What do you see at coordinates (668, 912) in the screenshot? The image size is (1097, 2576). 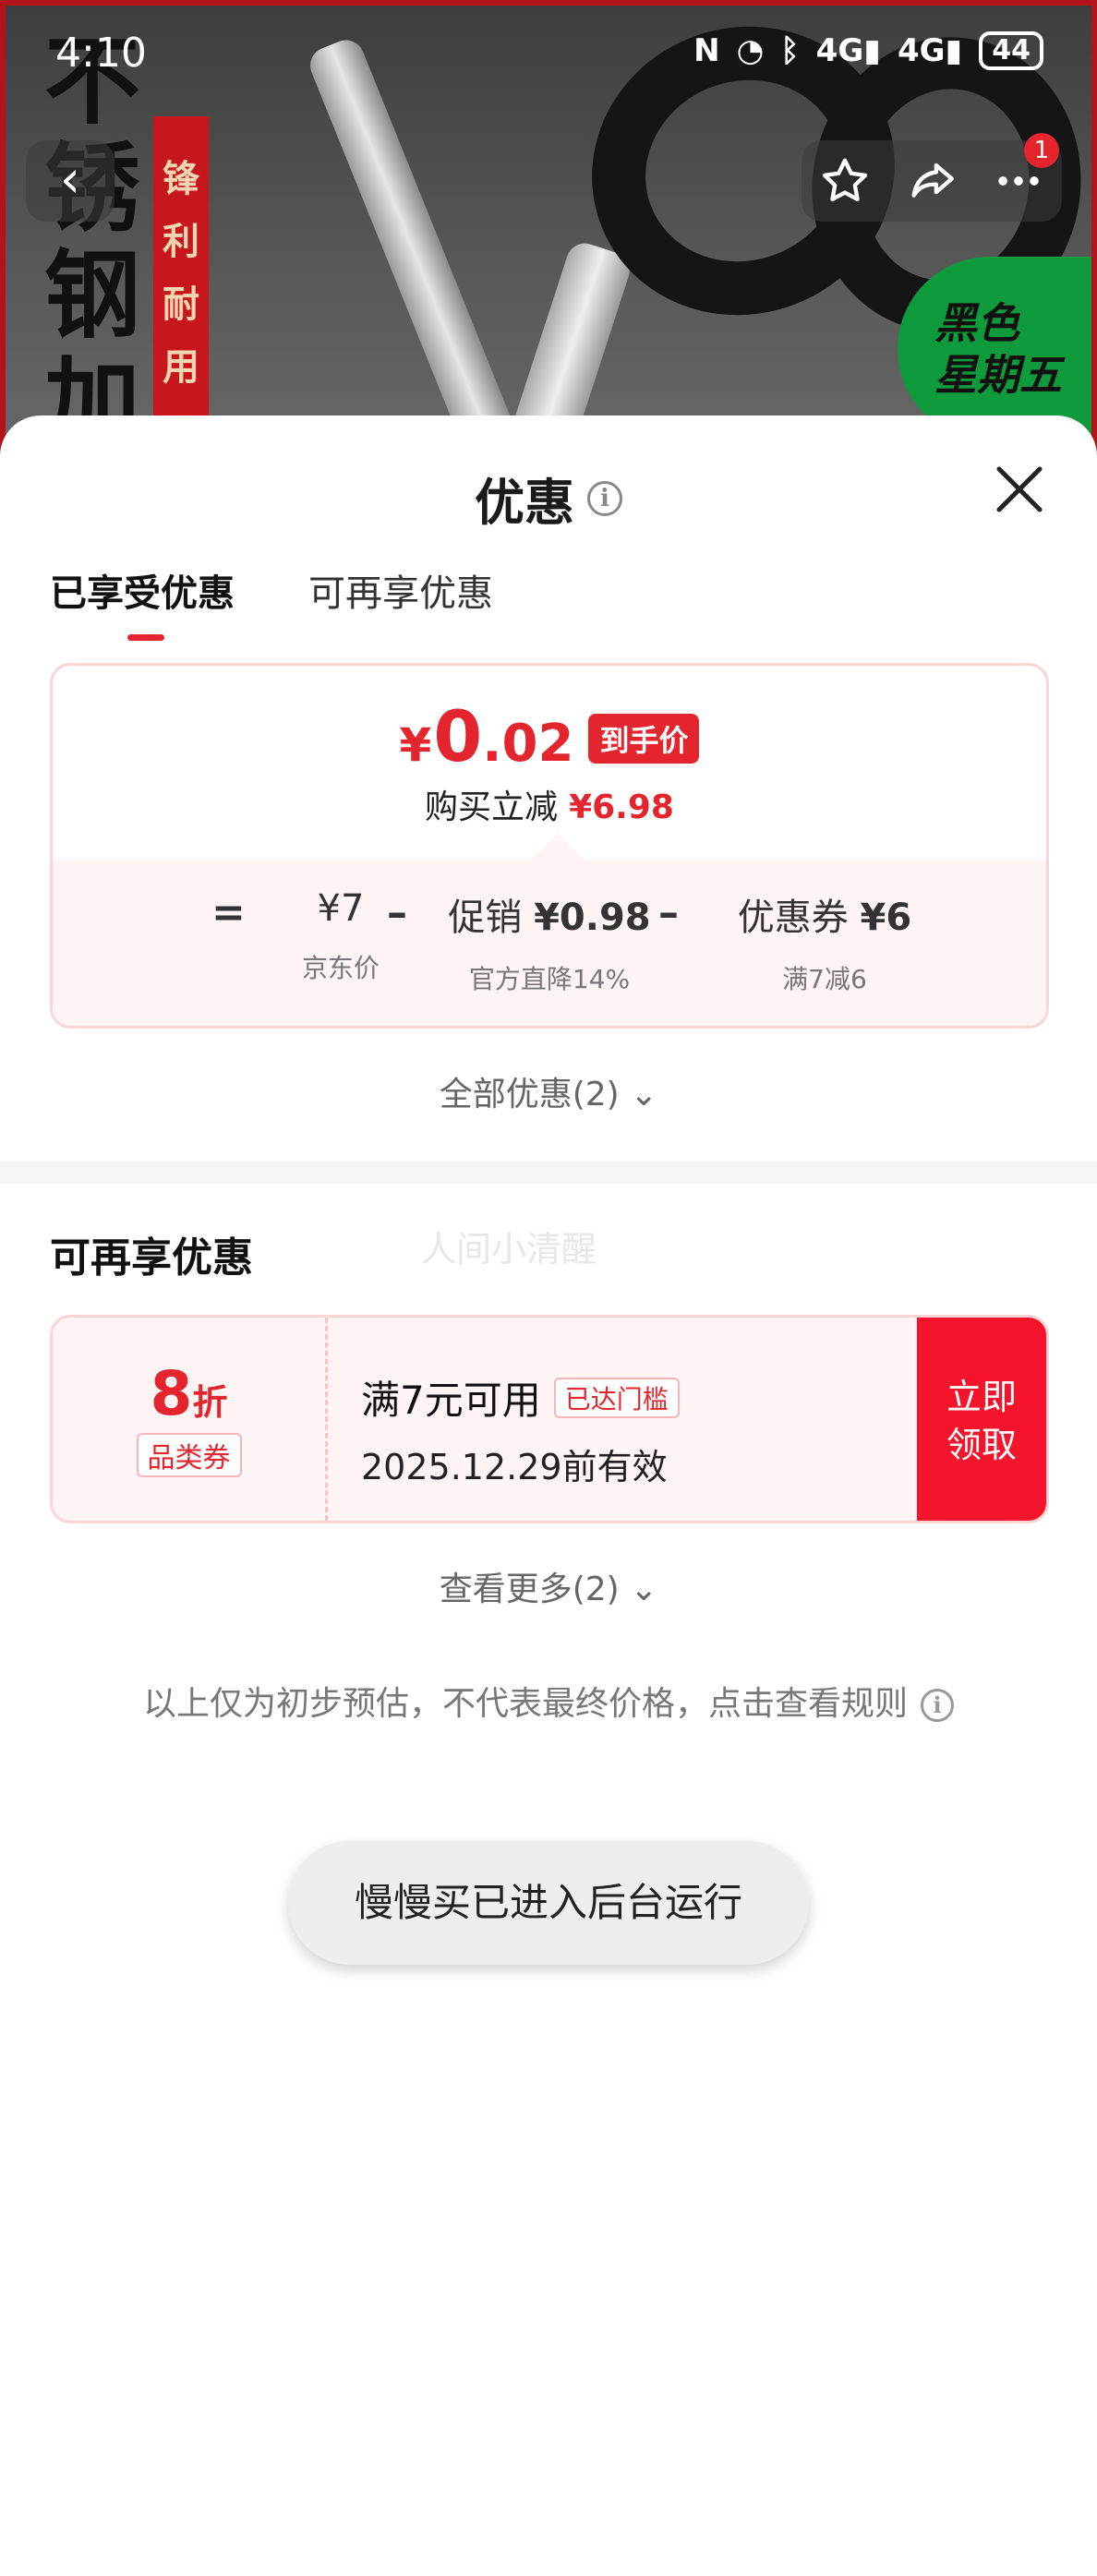 I see `minus-sign-2: –` at bounding box center [668, 912].